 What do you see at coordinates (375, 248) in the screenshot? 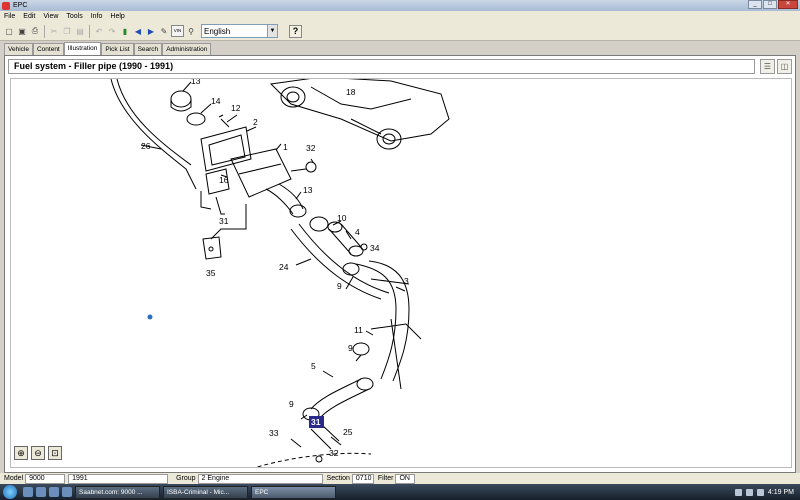
I see `callout-34: 34` at bounding box center [375, 248].